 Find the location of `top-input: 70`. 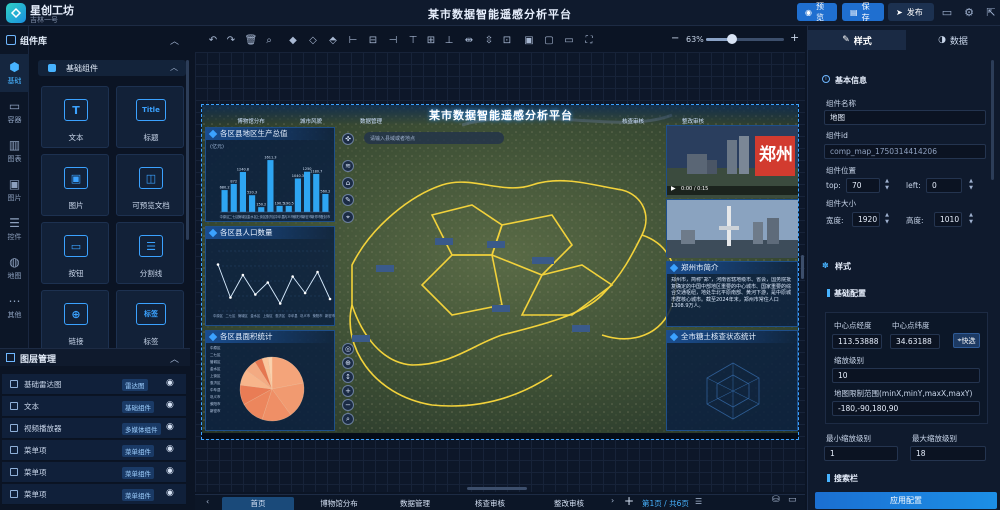

top-input: 70 is located at coordinates (863, 185).